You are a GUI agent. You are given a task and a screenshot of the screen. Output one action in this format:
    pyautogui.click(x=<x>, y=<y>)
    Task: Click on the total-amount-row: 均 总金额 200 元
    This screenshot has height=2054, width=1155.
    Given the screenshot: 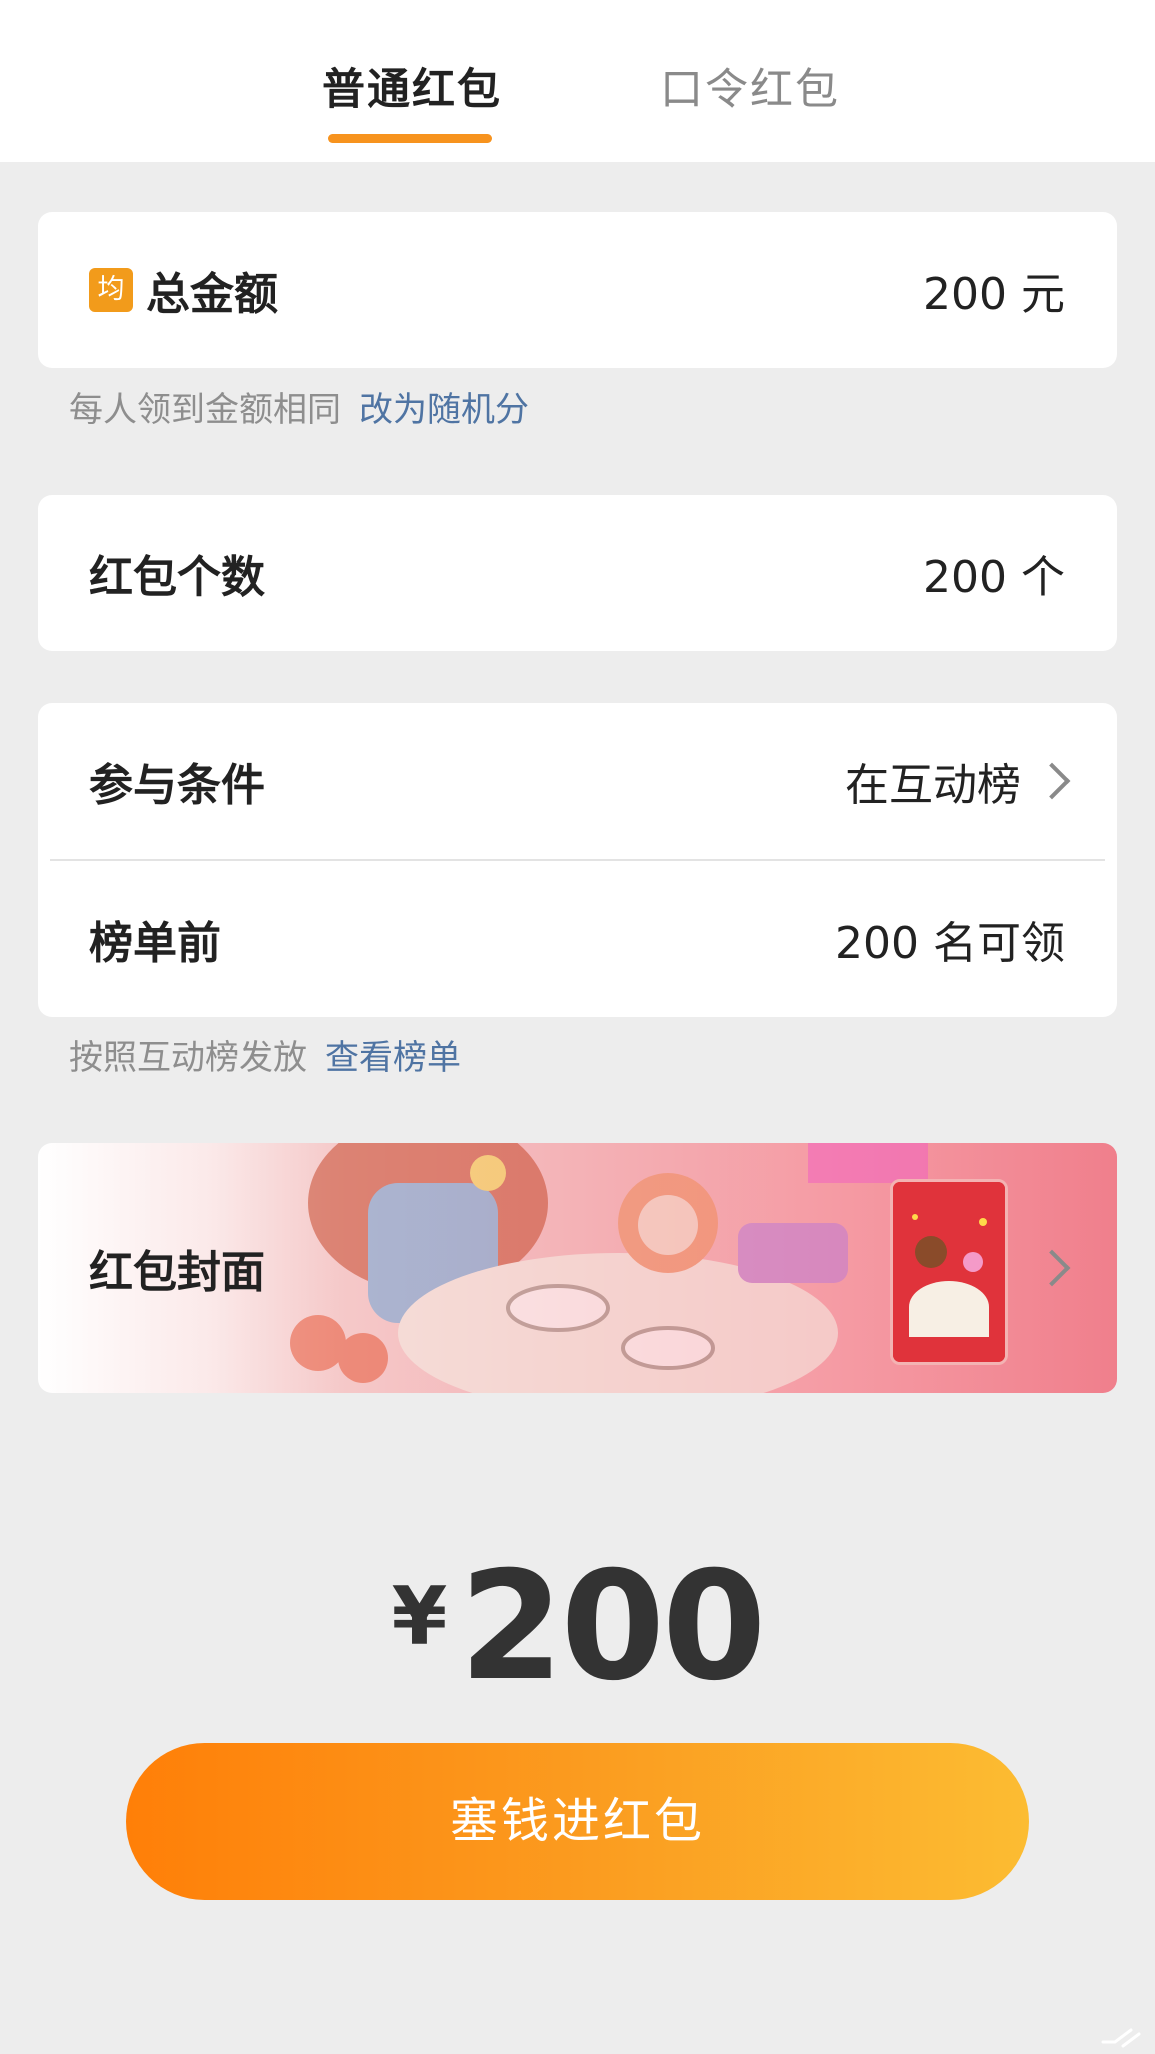 What is the action you would take?
    pyautogui.click(x=577, y=290)
    